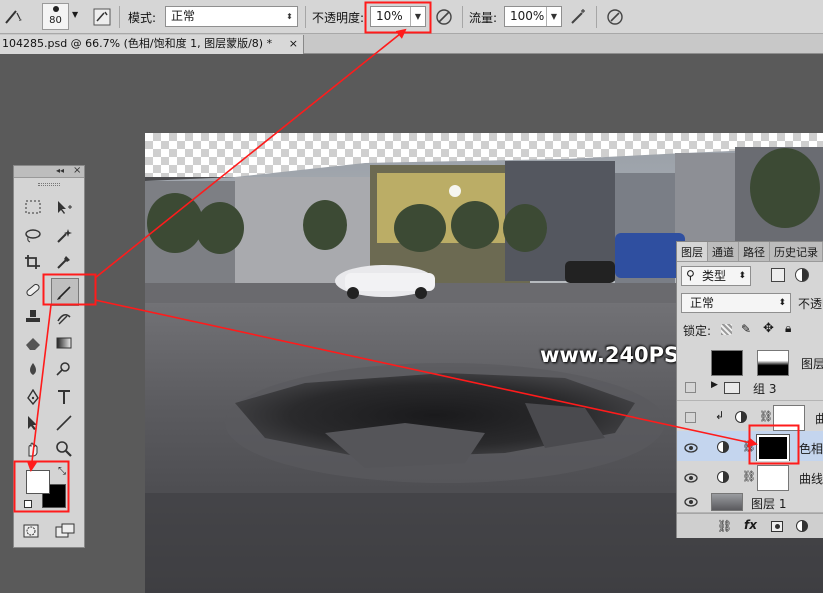  What do you see at coordinates (33, 235) in the screenshot?
I see `lasso-tool-icon` at bounding box center [33, 235].